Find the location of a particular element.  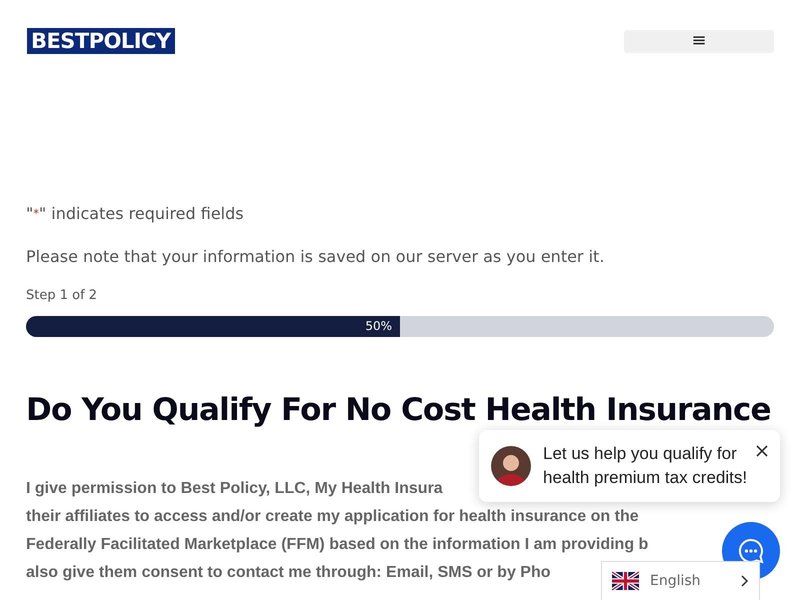

save-note: Please note that your information is saved on our server as you enter it. is located at coordinates (316, 257).